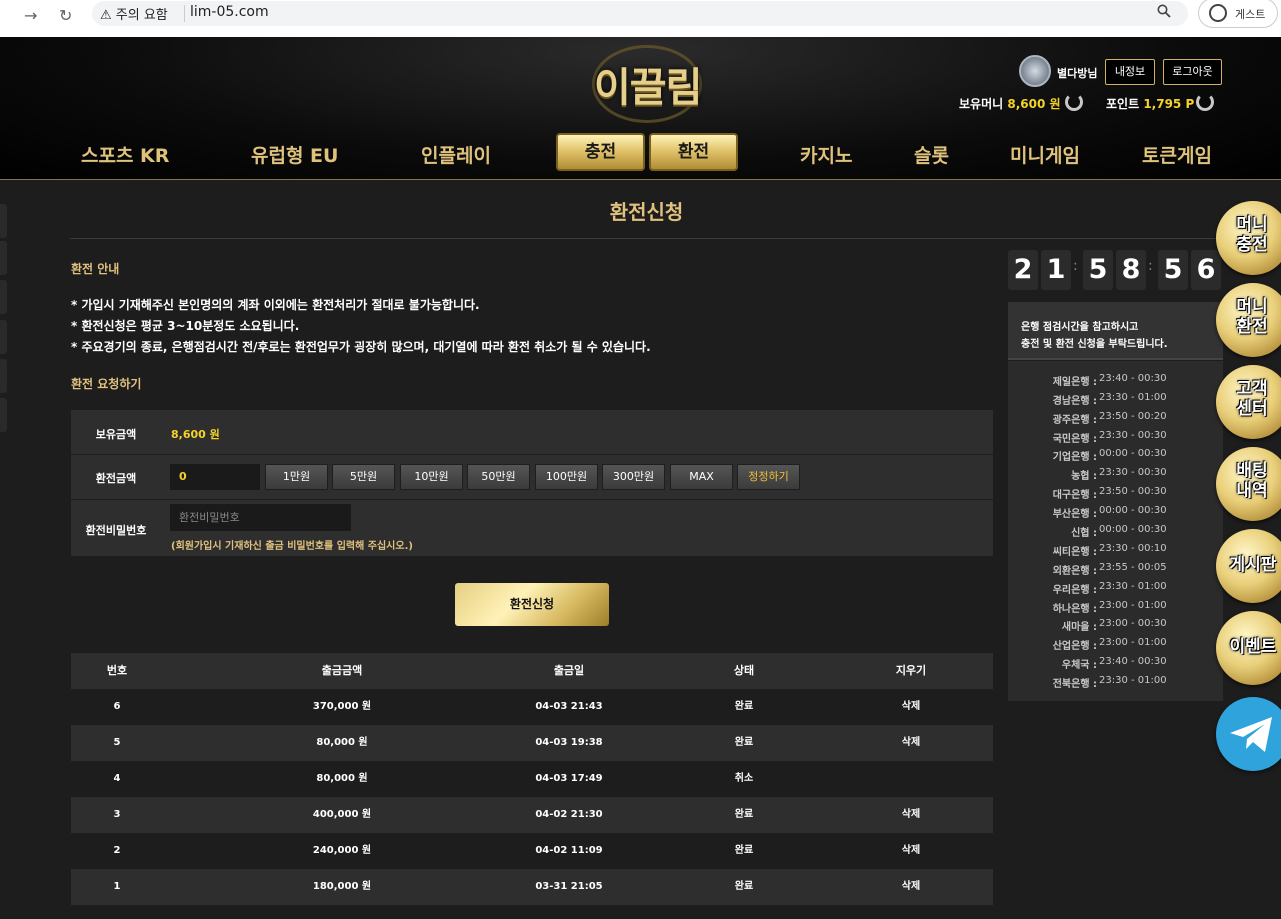  I want to click on event-side-button: 이벤트, so click(1248, 648).